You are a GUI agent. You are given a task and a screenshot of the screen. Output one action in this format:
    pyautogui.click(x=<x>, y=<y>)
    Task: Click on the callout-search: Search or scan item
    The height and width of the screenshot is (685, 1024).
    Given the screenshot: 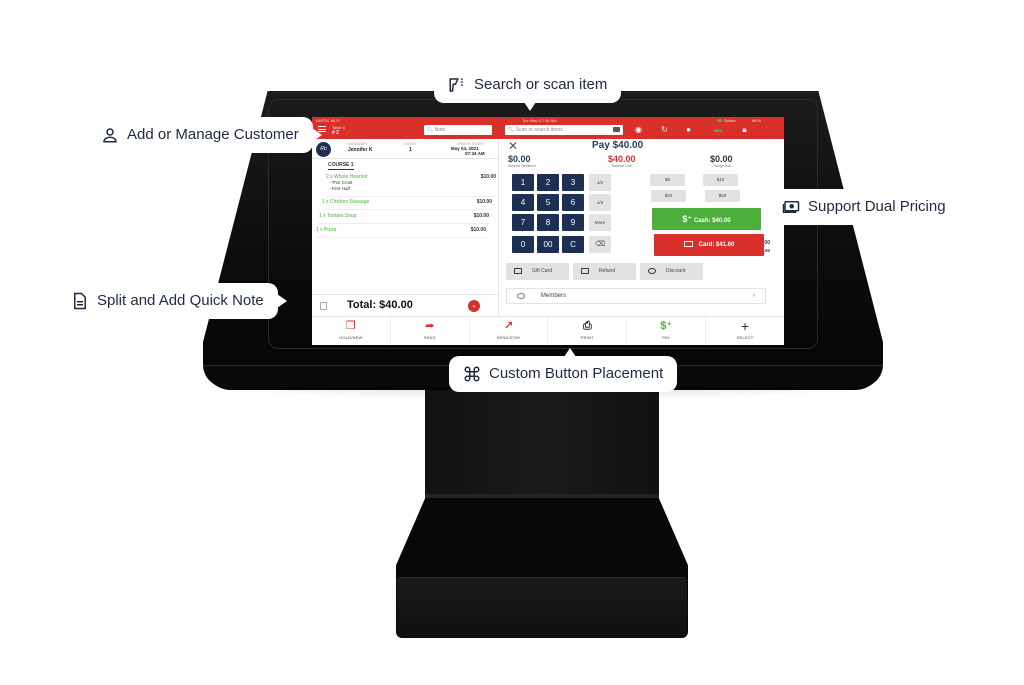 What is the action you would take?
    pyautogui.click(x=528, y=89)
    